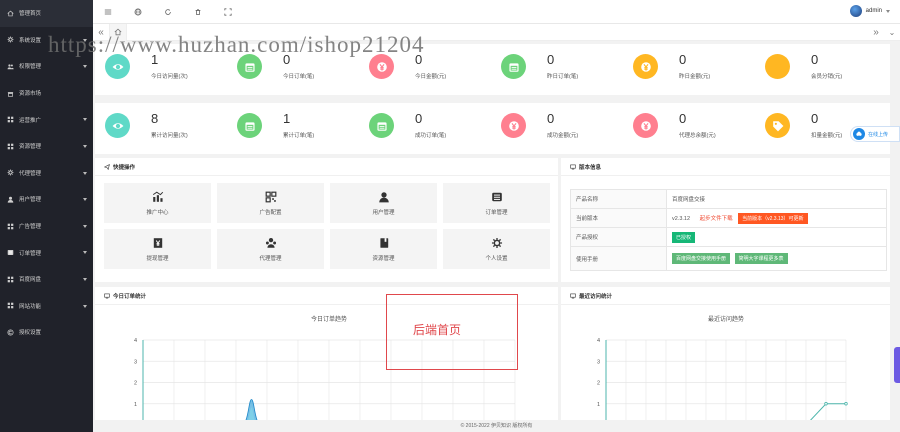 The height and width of the screenshot is (432, 900). Describe the element at coordinates (383, 242) in the screenshot. I see `book-icon` at that location.